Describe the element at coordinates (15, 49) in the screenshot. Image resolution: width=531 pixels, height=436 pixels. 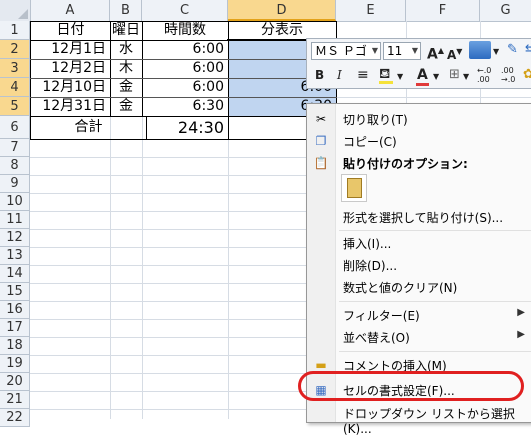
I see `row-header: 2` at that location.